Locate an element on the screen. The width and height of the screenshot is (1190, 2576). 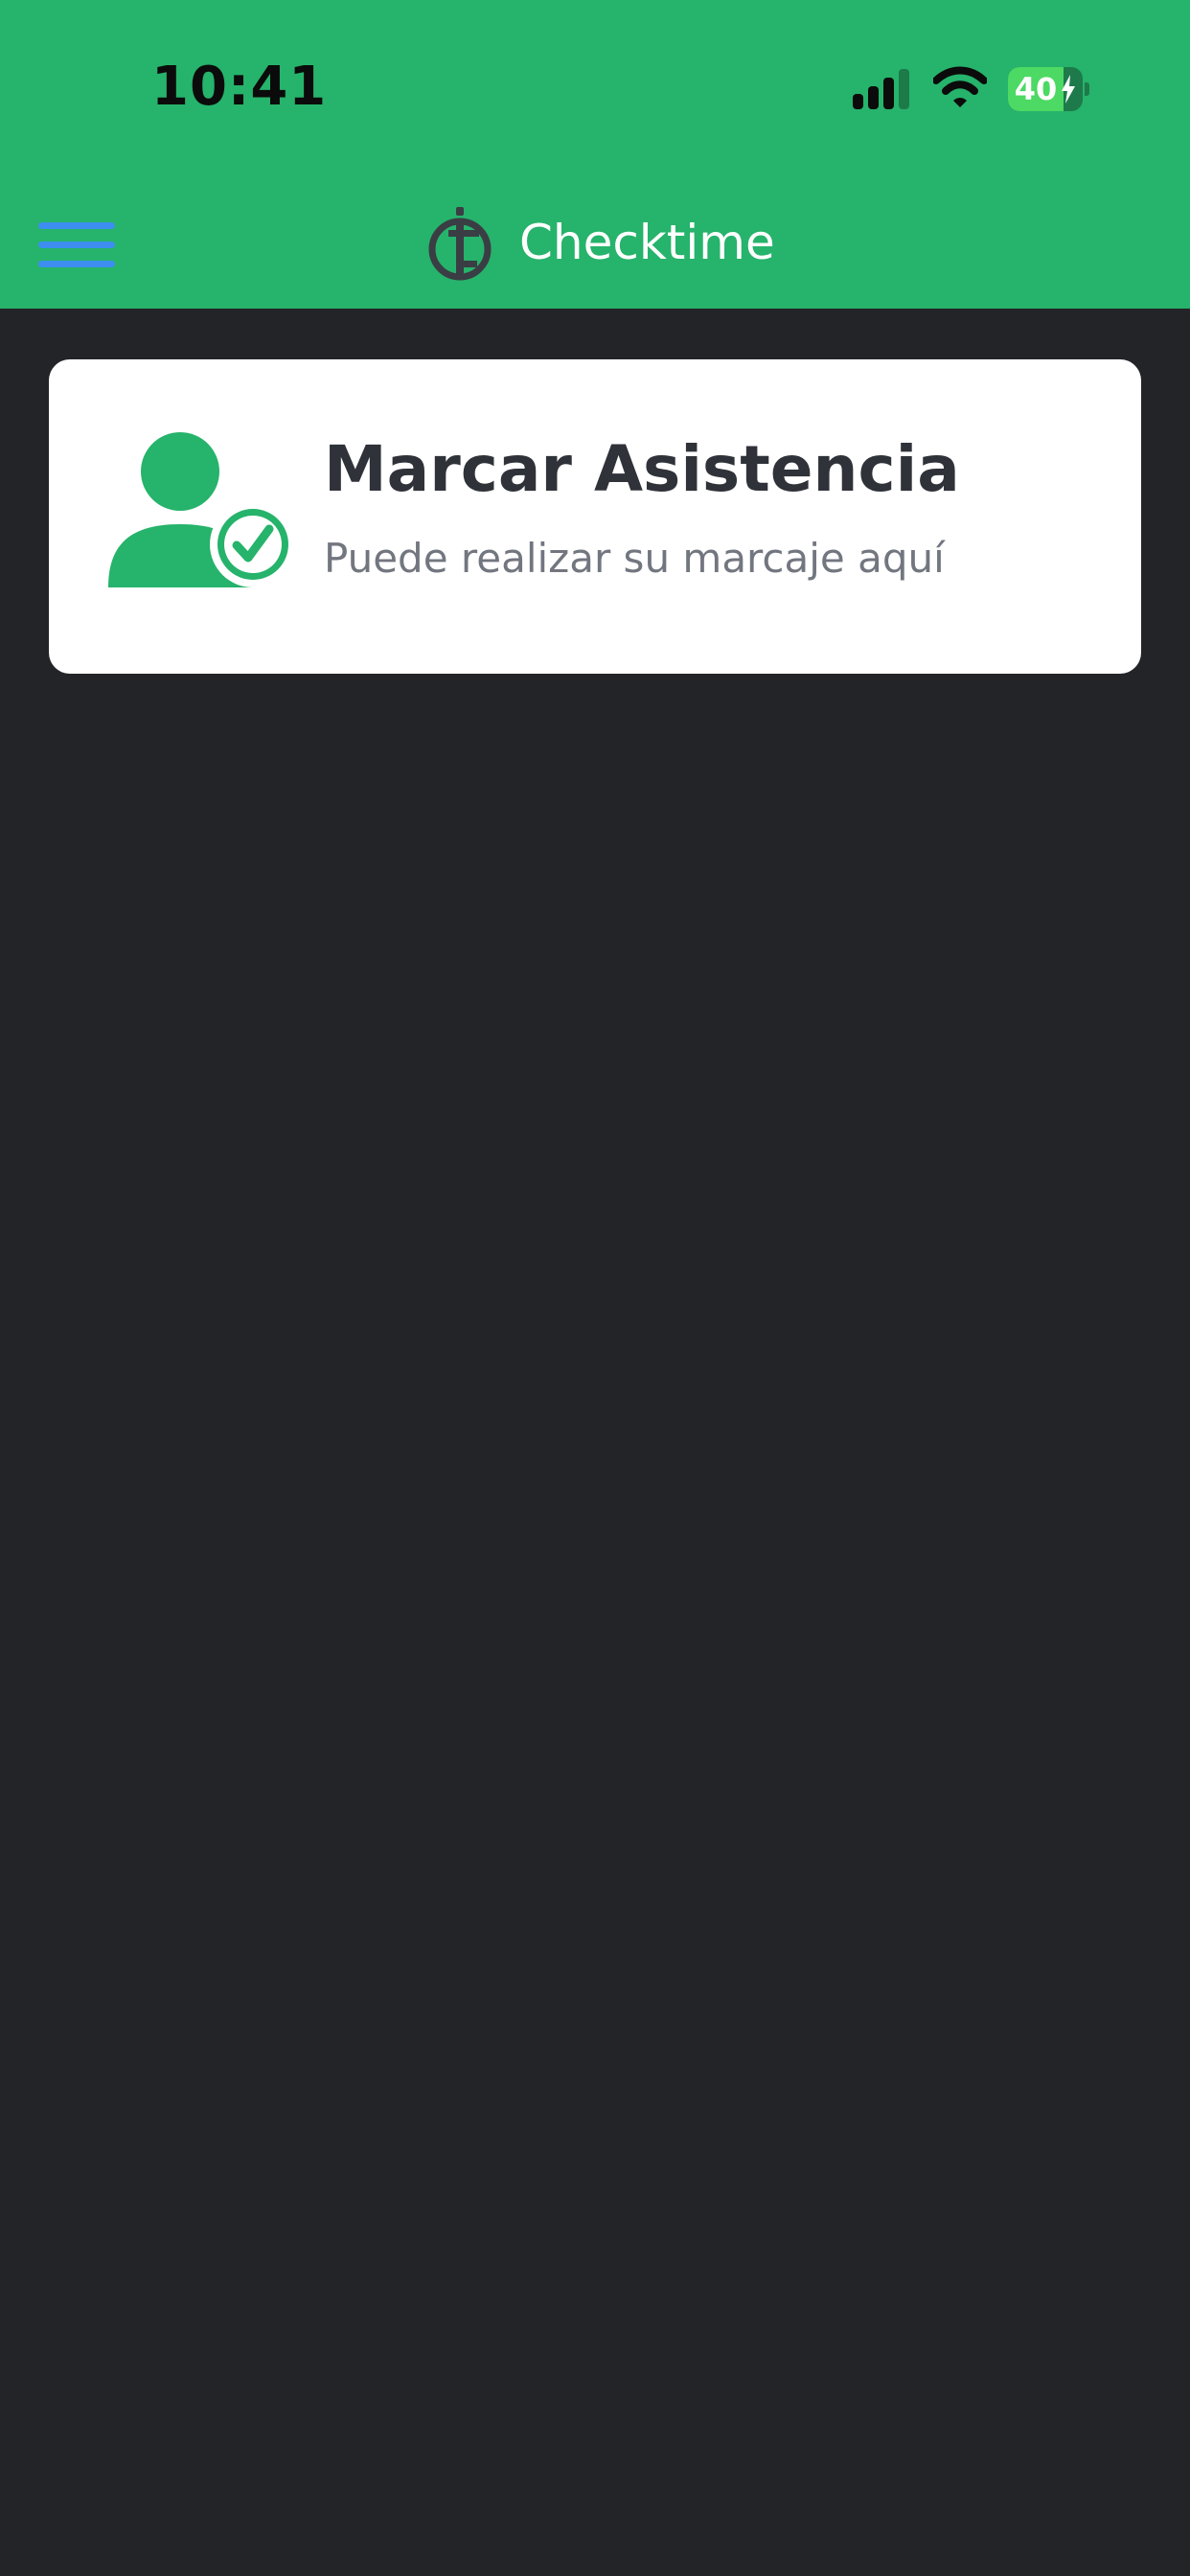
battery-icon: 40 is located at coordinates (1049, 89).